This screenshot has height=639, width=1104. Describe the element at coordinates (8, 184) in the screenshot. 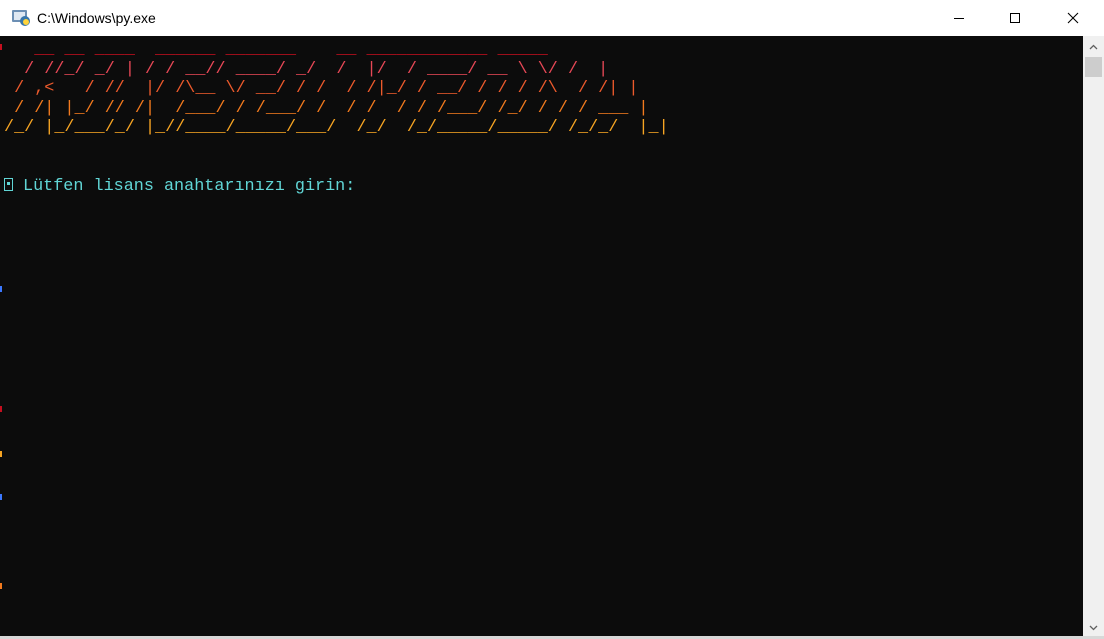

I see `key-icon` at that location.